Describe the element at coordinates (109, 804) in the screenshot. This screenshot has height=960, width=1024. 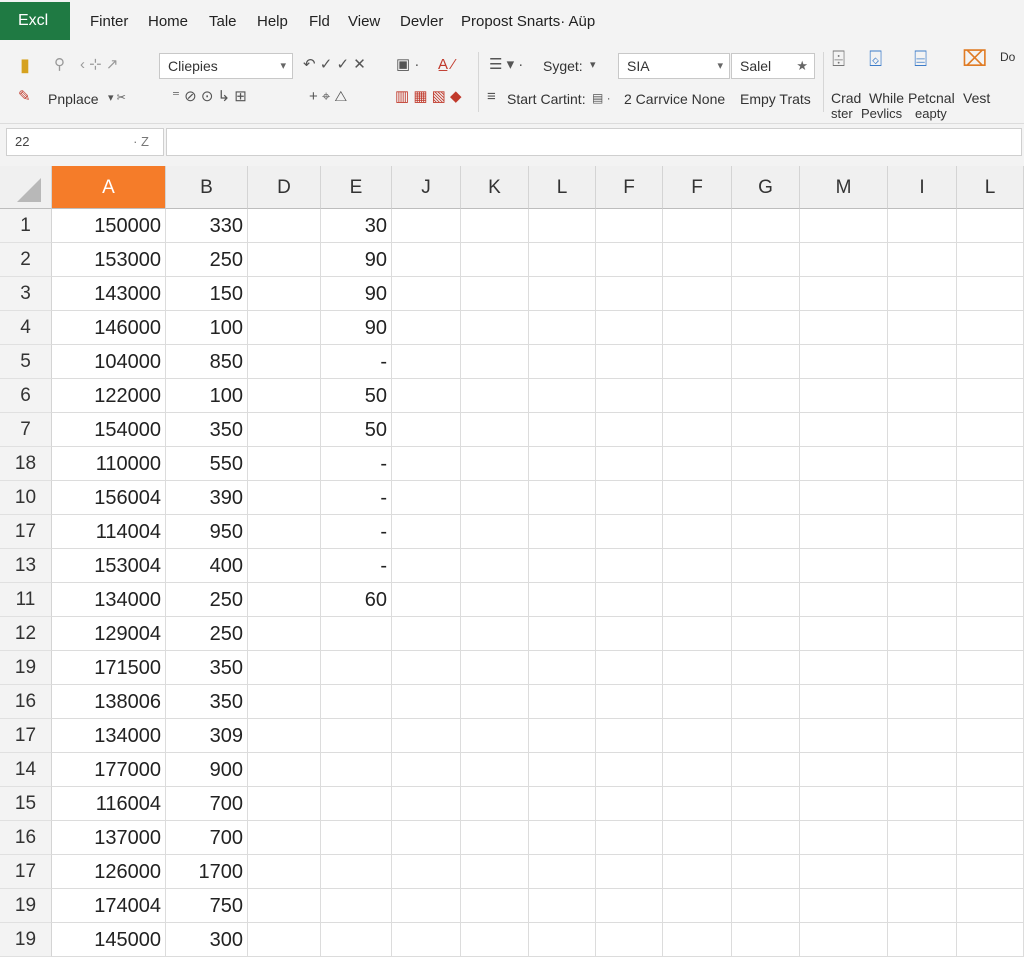
I see `cell: 116004` at that location.